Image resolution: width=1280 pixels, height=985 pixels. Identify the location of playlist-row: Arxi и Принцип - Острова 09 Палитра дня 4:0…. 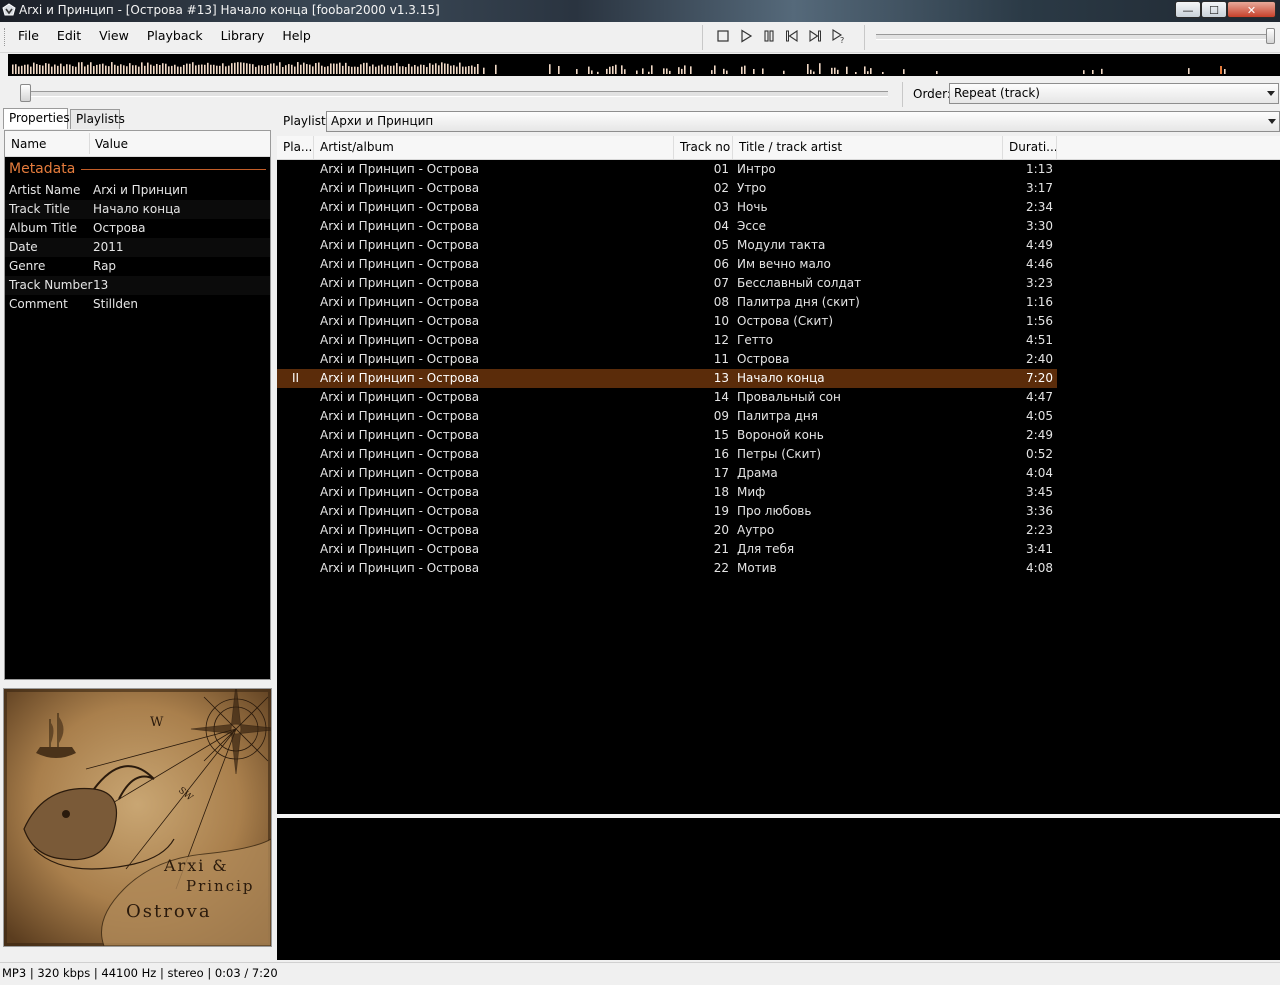
(778, 416).